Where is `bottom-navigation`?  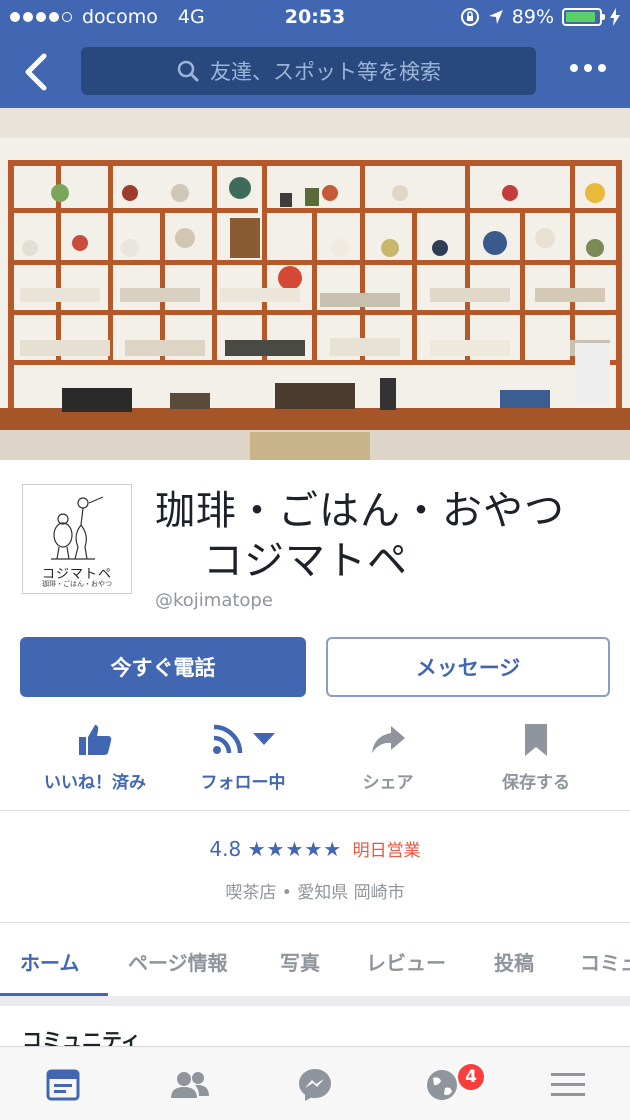 bottom-navigation is located at coordinates (315, 1083).